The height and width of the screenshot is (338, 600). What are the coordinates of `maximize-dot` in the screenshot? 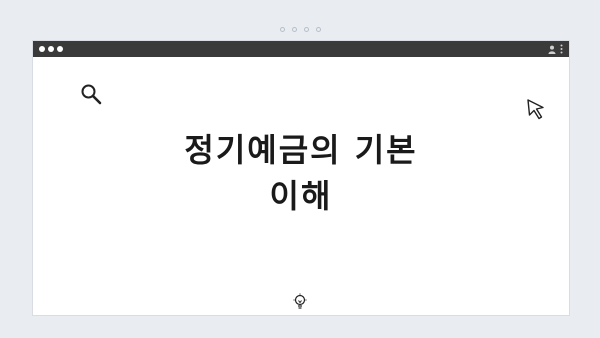 It's located at (60, 49).